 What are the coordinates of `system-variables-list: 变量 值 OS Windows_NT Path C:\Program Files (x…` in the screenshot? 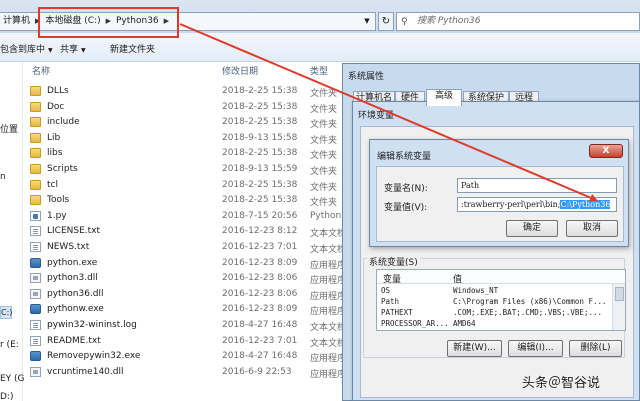 It's located at (501, 300).